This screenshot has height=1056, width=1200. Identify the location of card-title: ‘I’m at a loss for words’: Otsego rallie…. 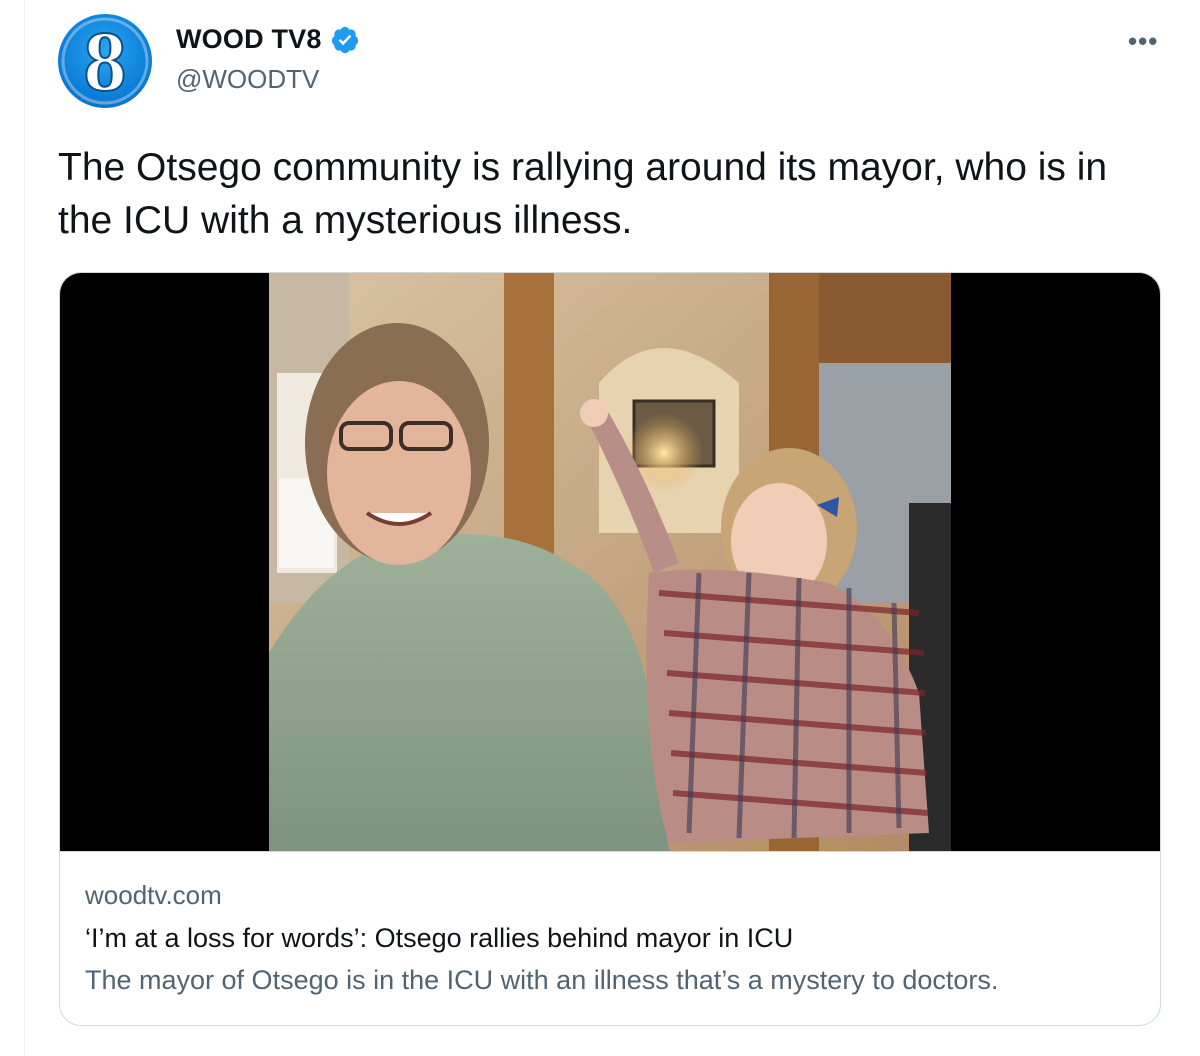
(439, 938).